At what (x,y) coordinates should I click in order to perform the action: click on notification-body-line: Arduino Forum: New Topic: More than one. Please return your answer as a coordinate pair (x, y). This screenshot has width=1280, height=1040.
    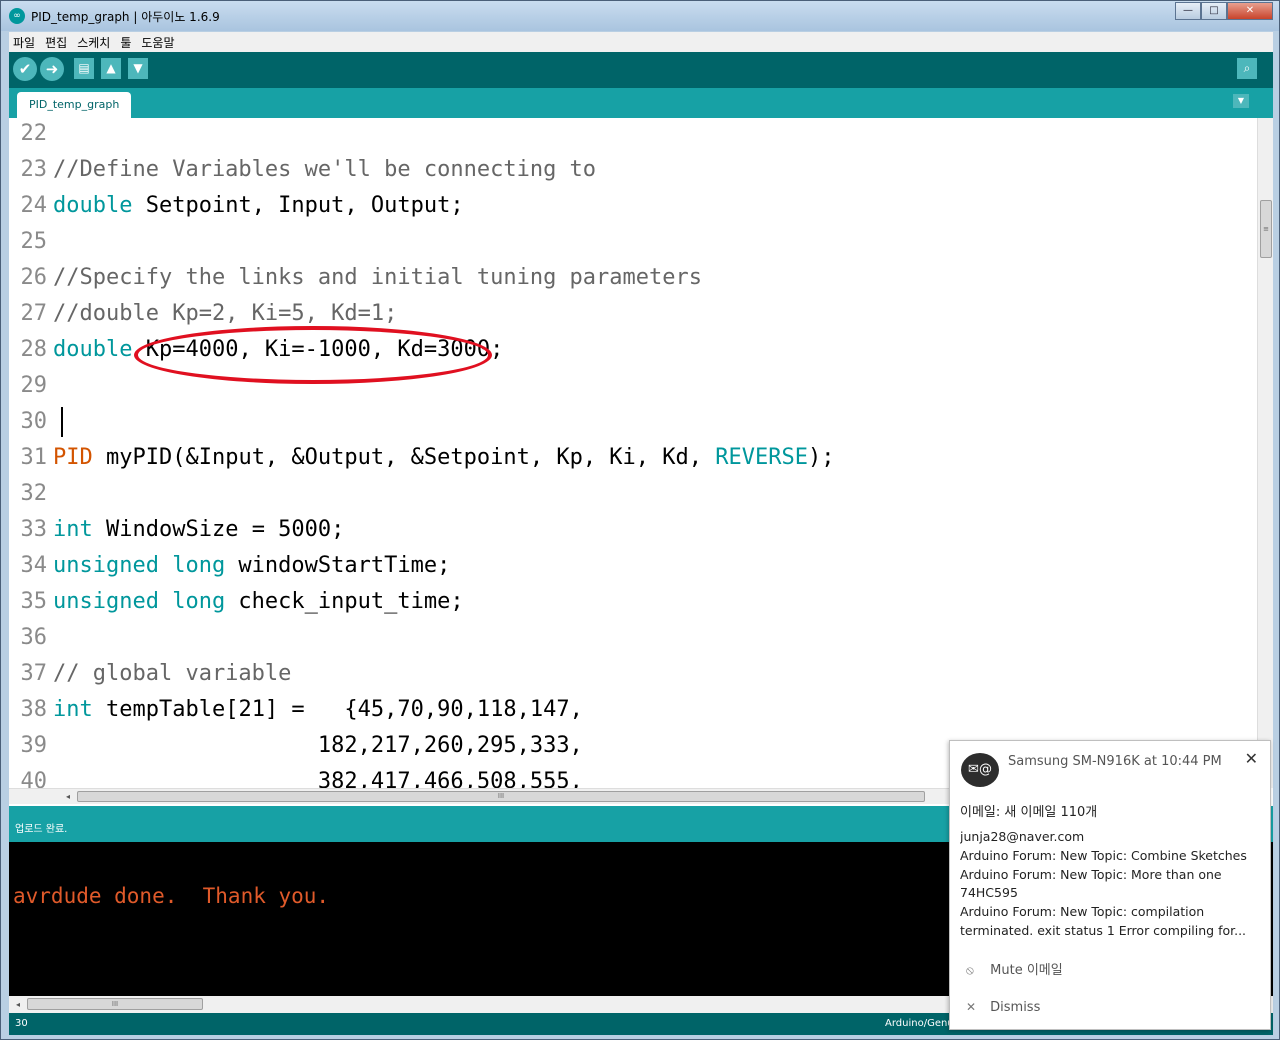
    Looking at the image, I should click on (1091, 874).